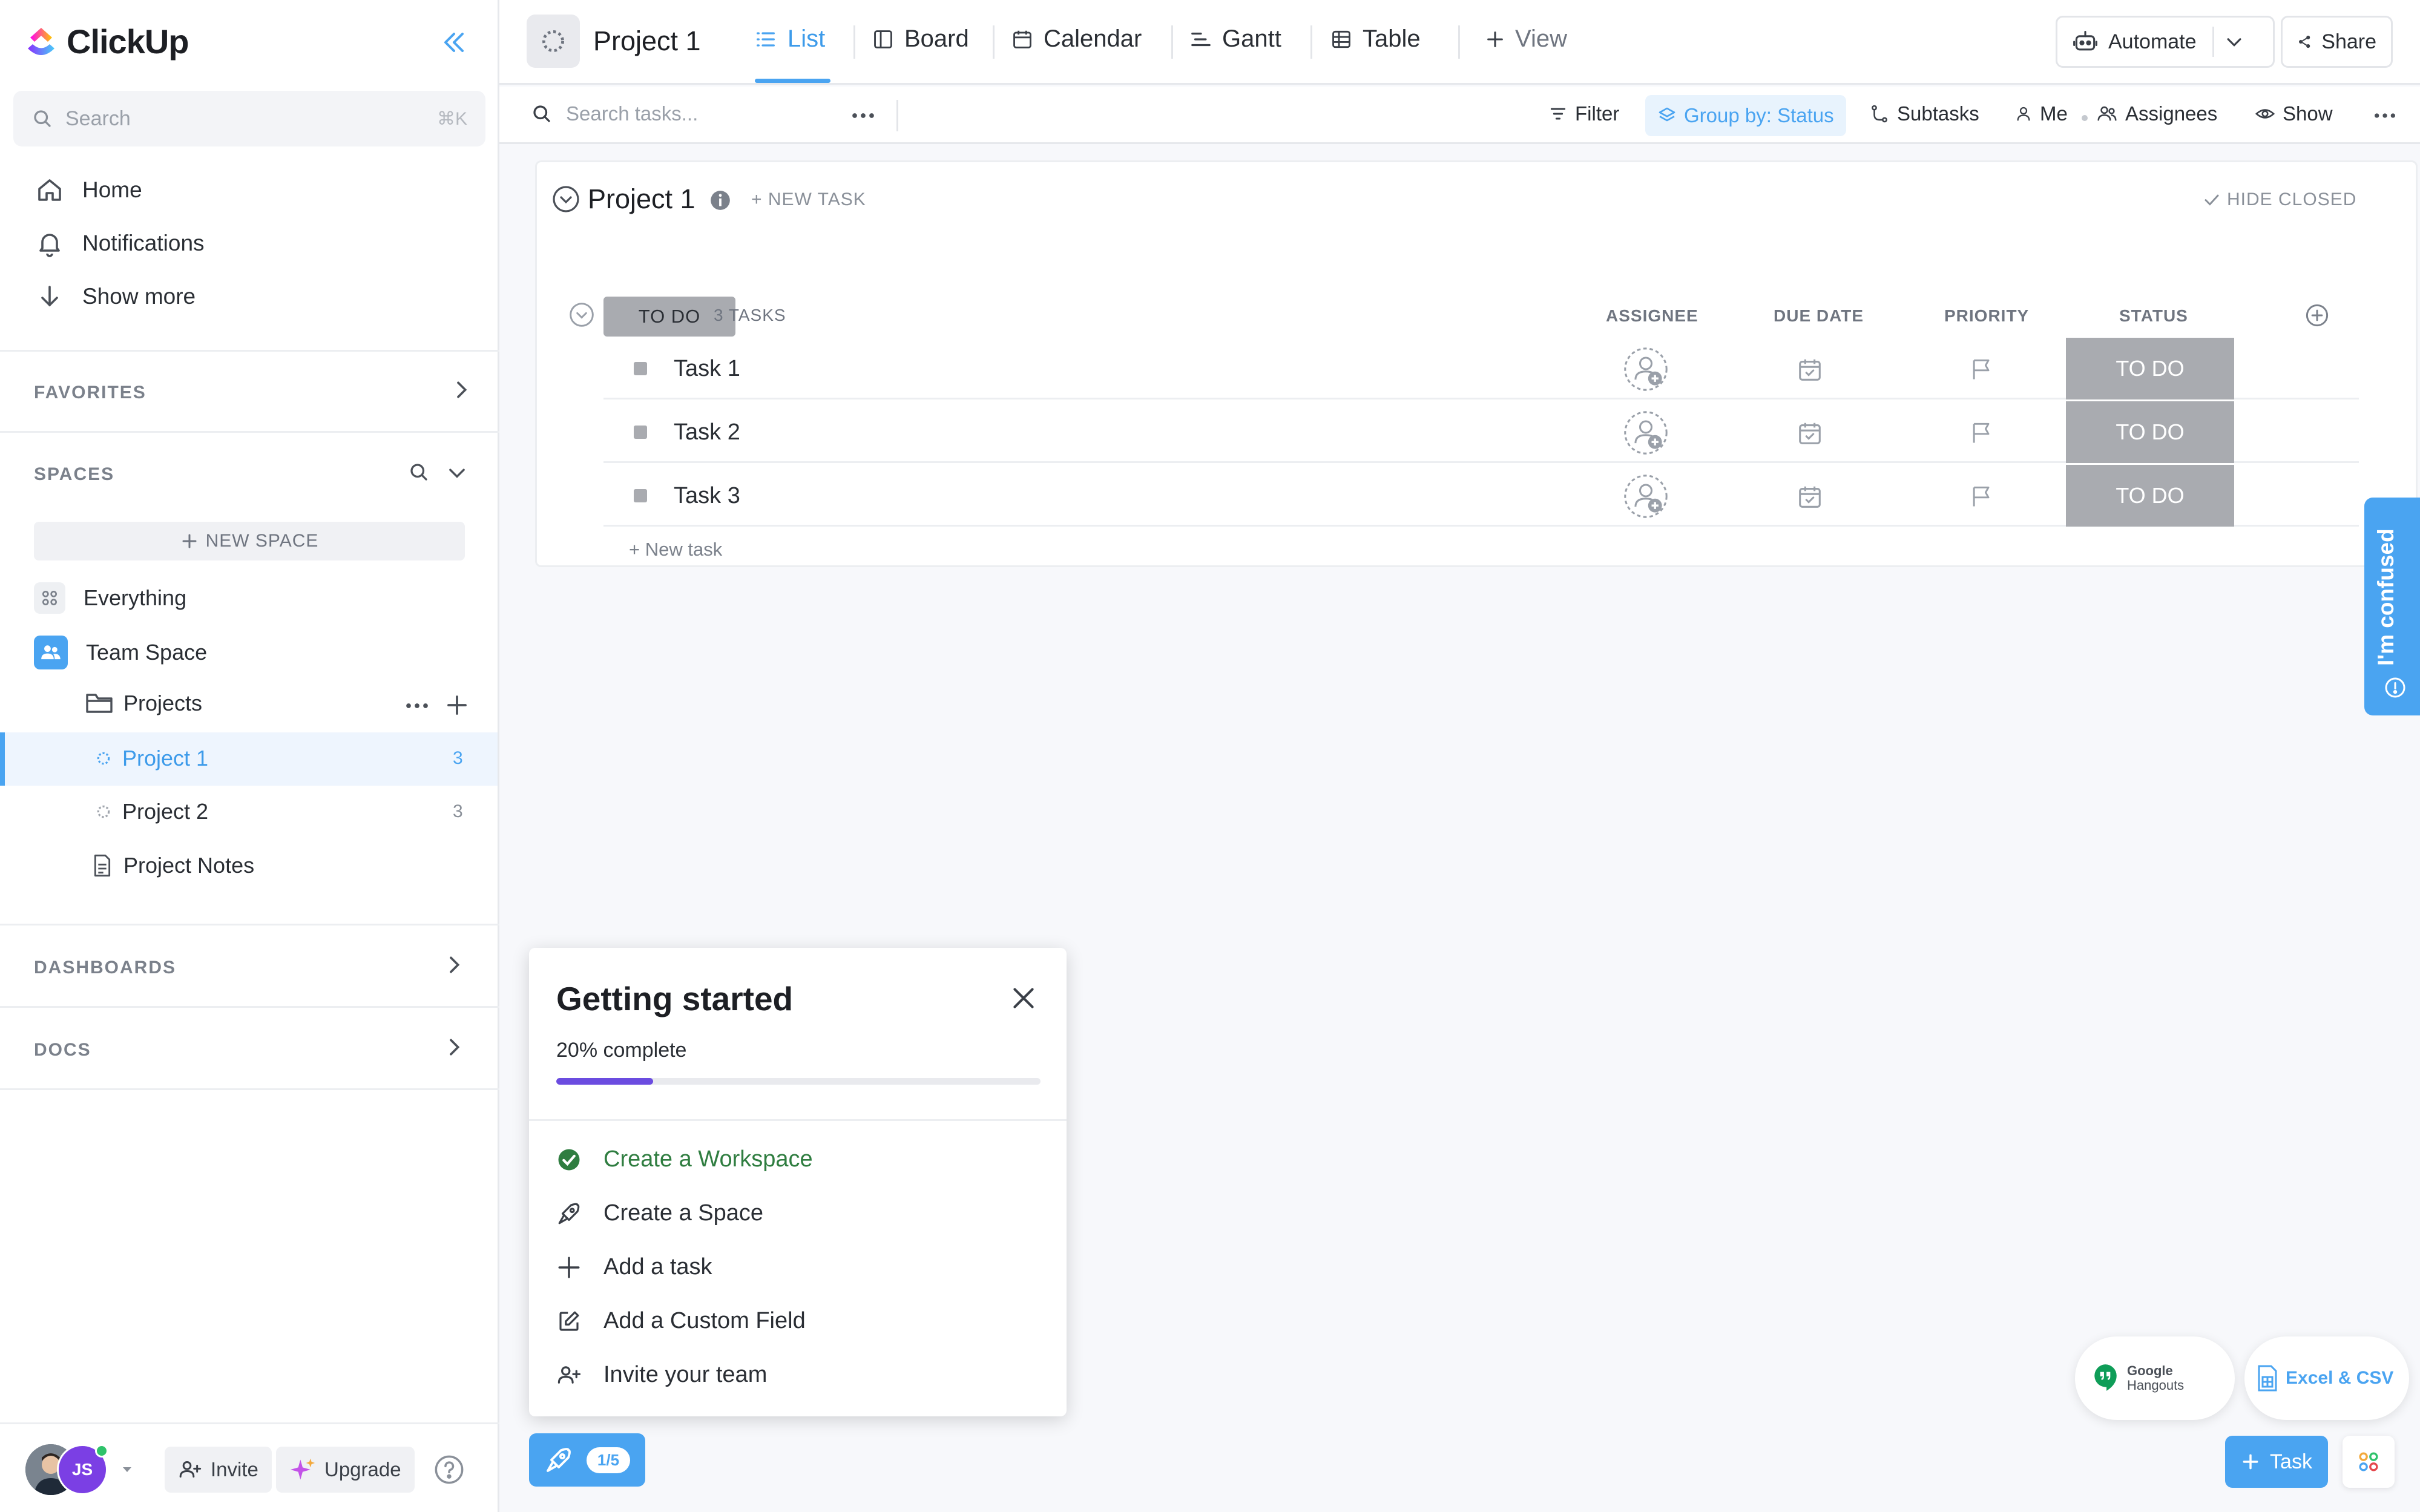 The width and height of the screenshot is (2420, 1512). Describe the element at coordinates (863, 116) in the screenshot. I see `search-options-button` at that location.